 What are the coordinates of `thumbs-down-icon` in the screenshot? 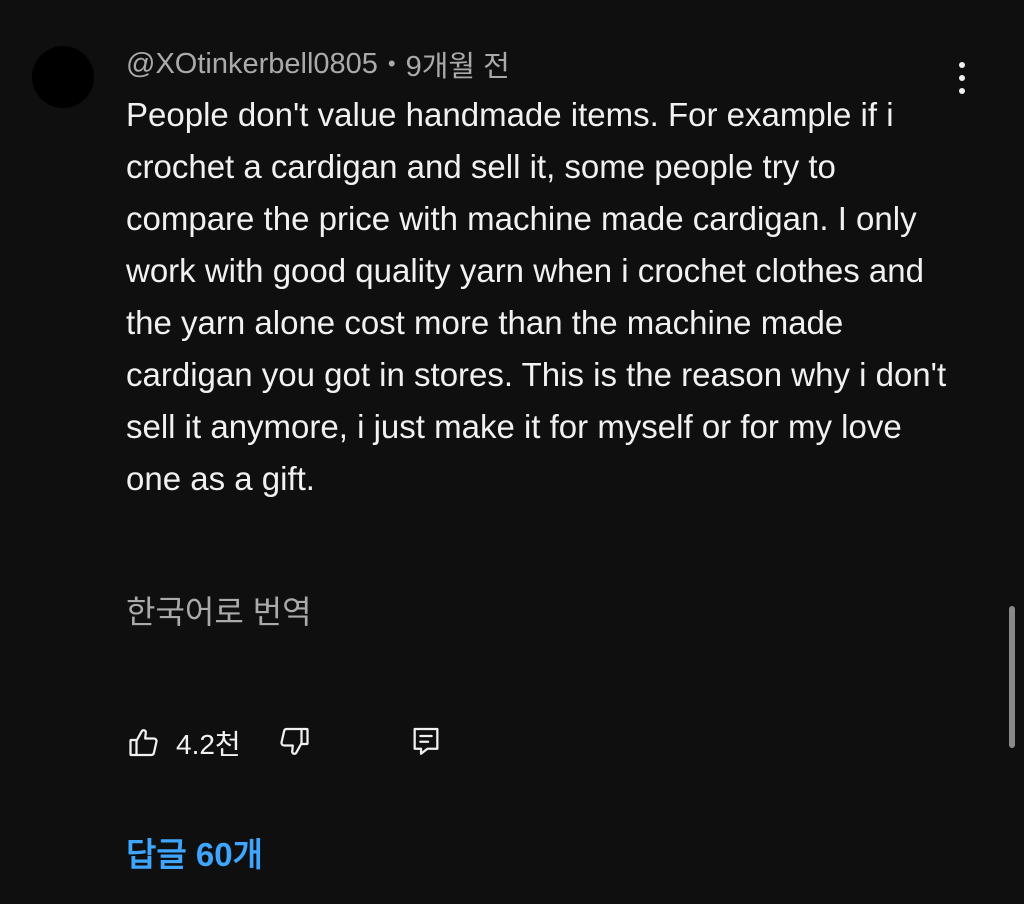 It's located at (294, 743).